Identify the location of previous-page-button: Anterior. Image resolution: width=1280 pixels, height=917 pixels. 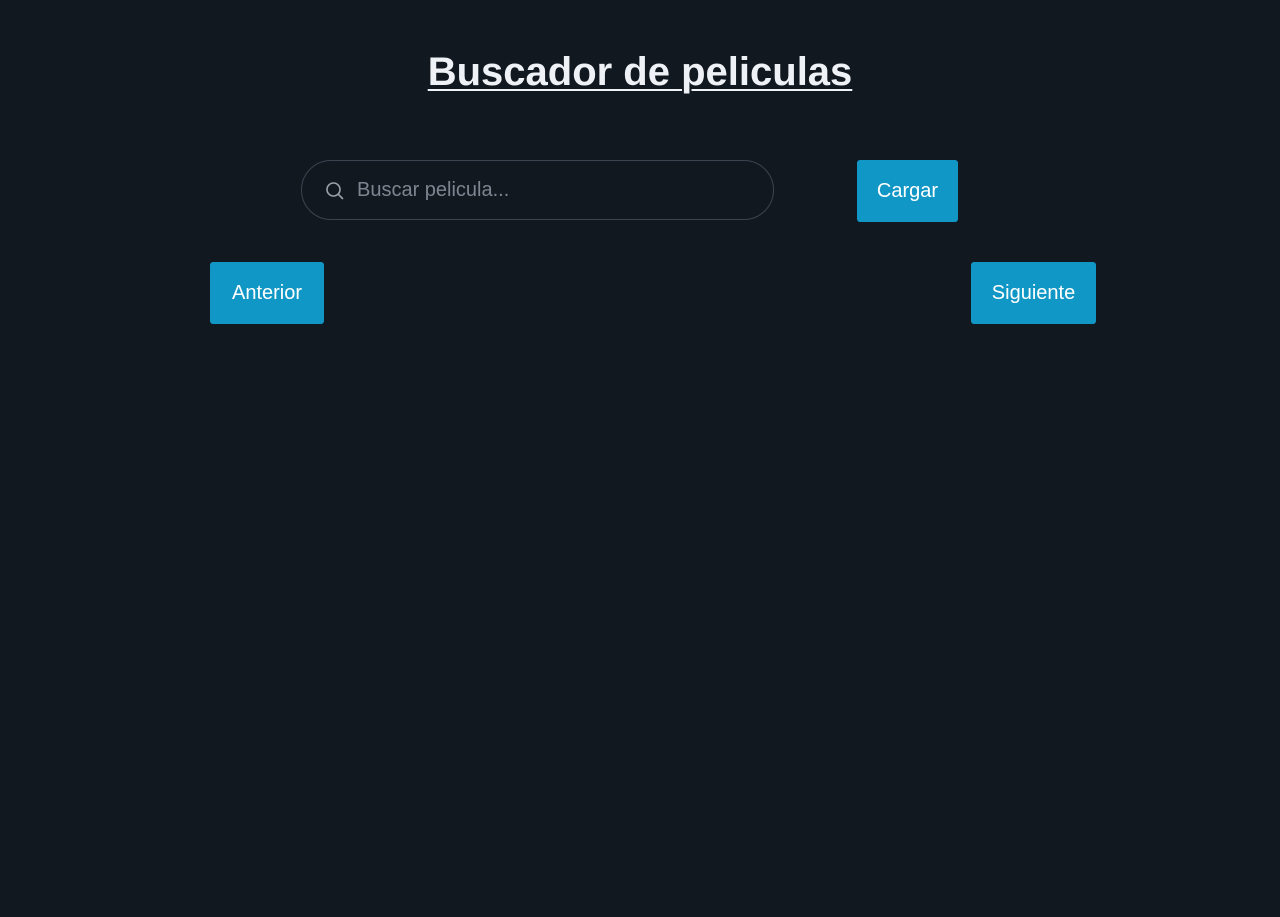
(267, 293).